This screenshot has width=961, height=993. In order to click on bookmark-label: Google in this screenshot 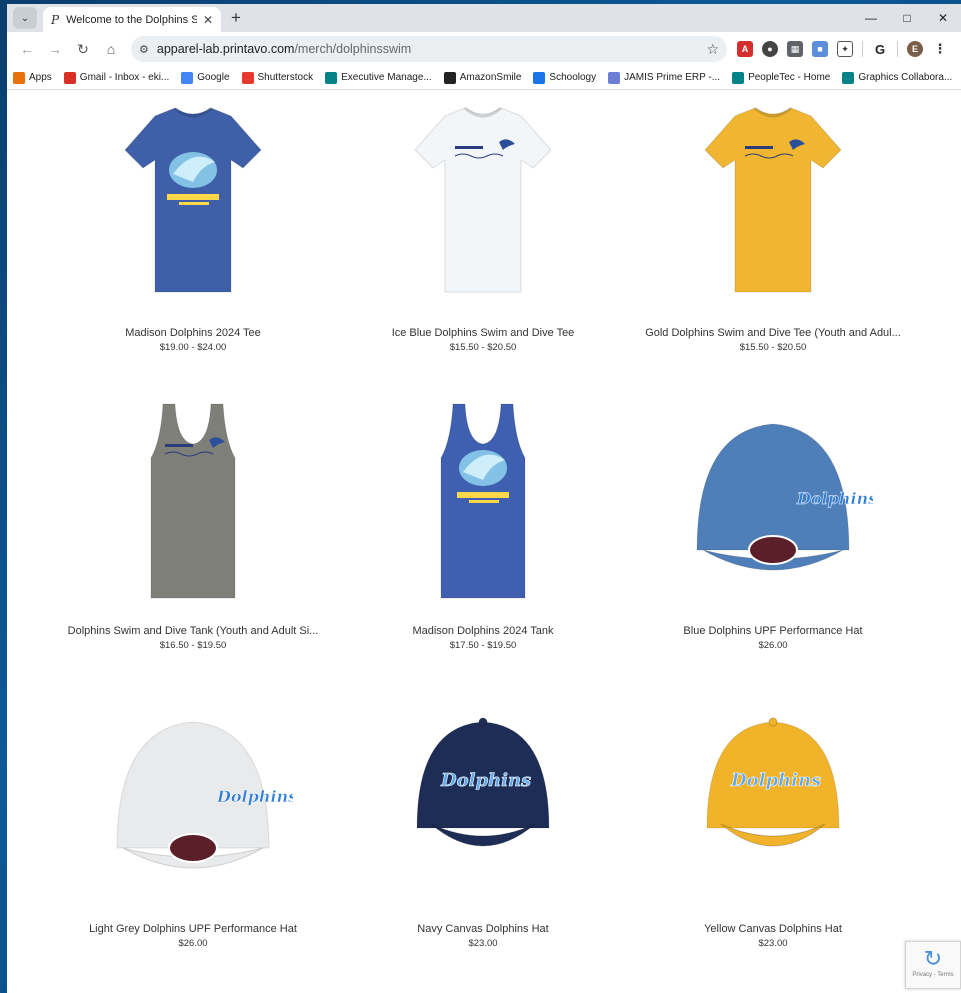, I will do `click(213, 77)`.